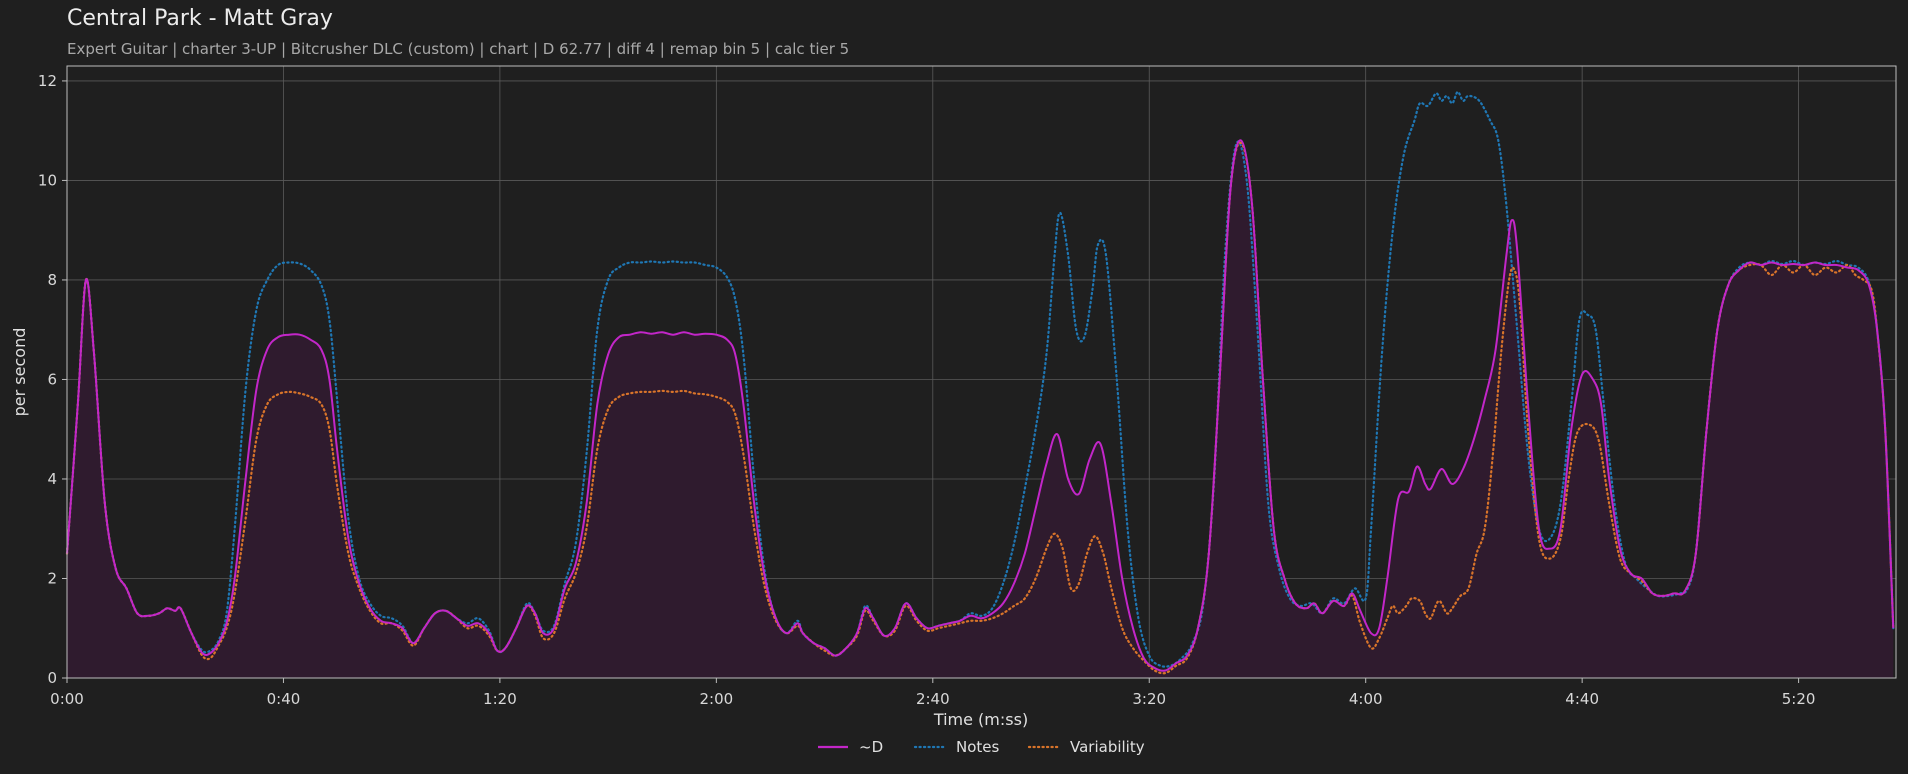 This screenshot has width=1908, height=774. Describe the element at coordinates (717, 699) in the screenshot. I see `x-tick-label: 2:00` at that location.